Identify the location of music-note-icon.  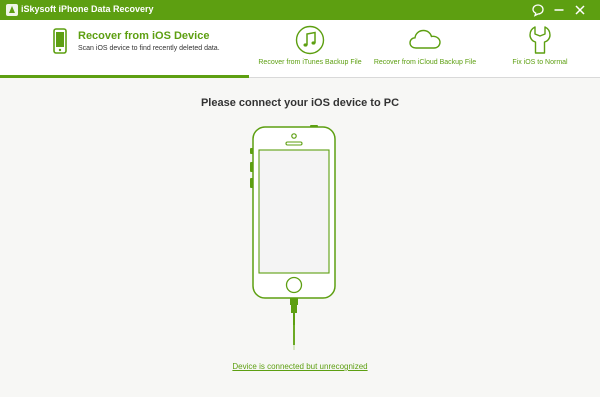
(310, 40).